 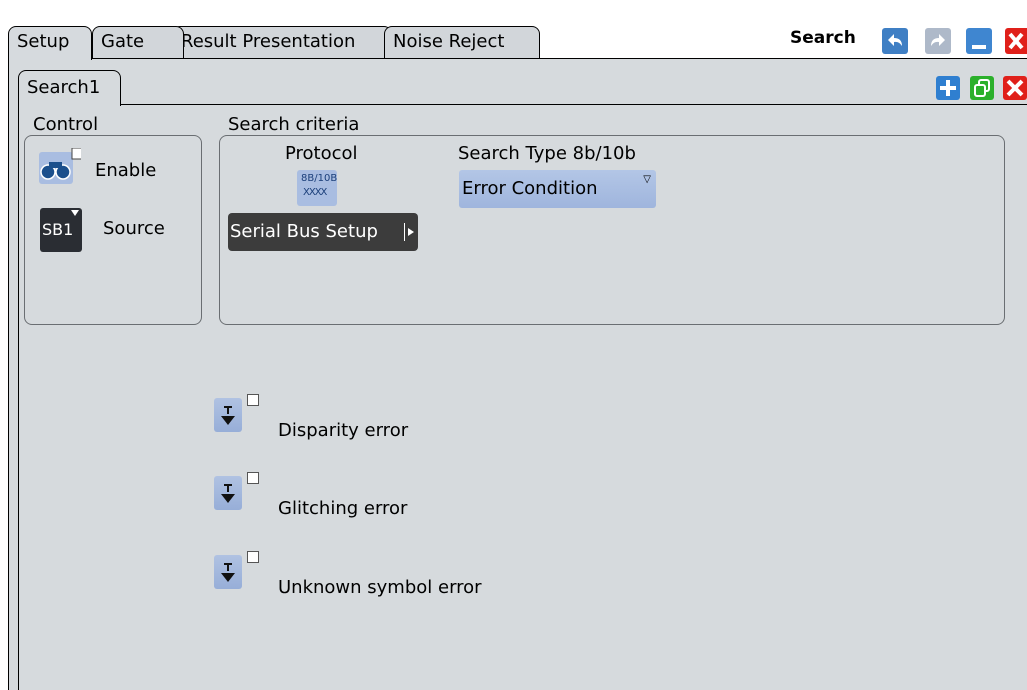 What do you see at coordinates (253, 400) in the screenshot?
I see `disparity-error-checkbox` at bounding box center [253, 400].